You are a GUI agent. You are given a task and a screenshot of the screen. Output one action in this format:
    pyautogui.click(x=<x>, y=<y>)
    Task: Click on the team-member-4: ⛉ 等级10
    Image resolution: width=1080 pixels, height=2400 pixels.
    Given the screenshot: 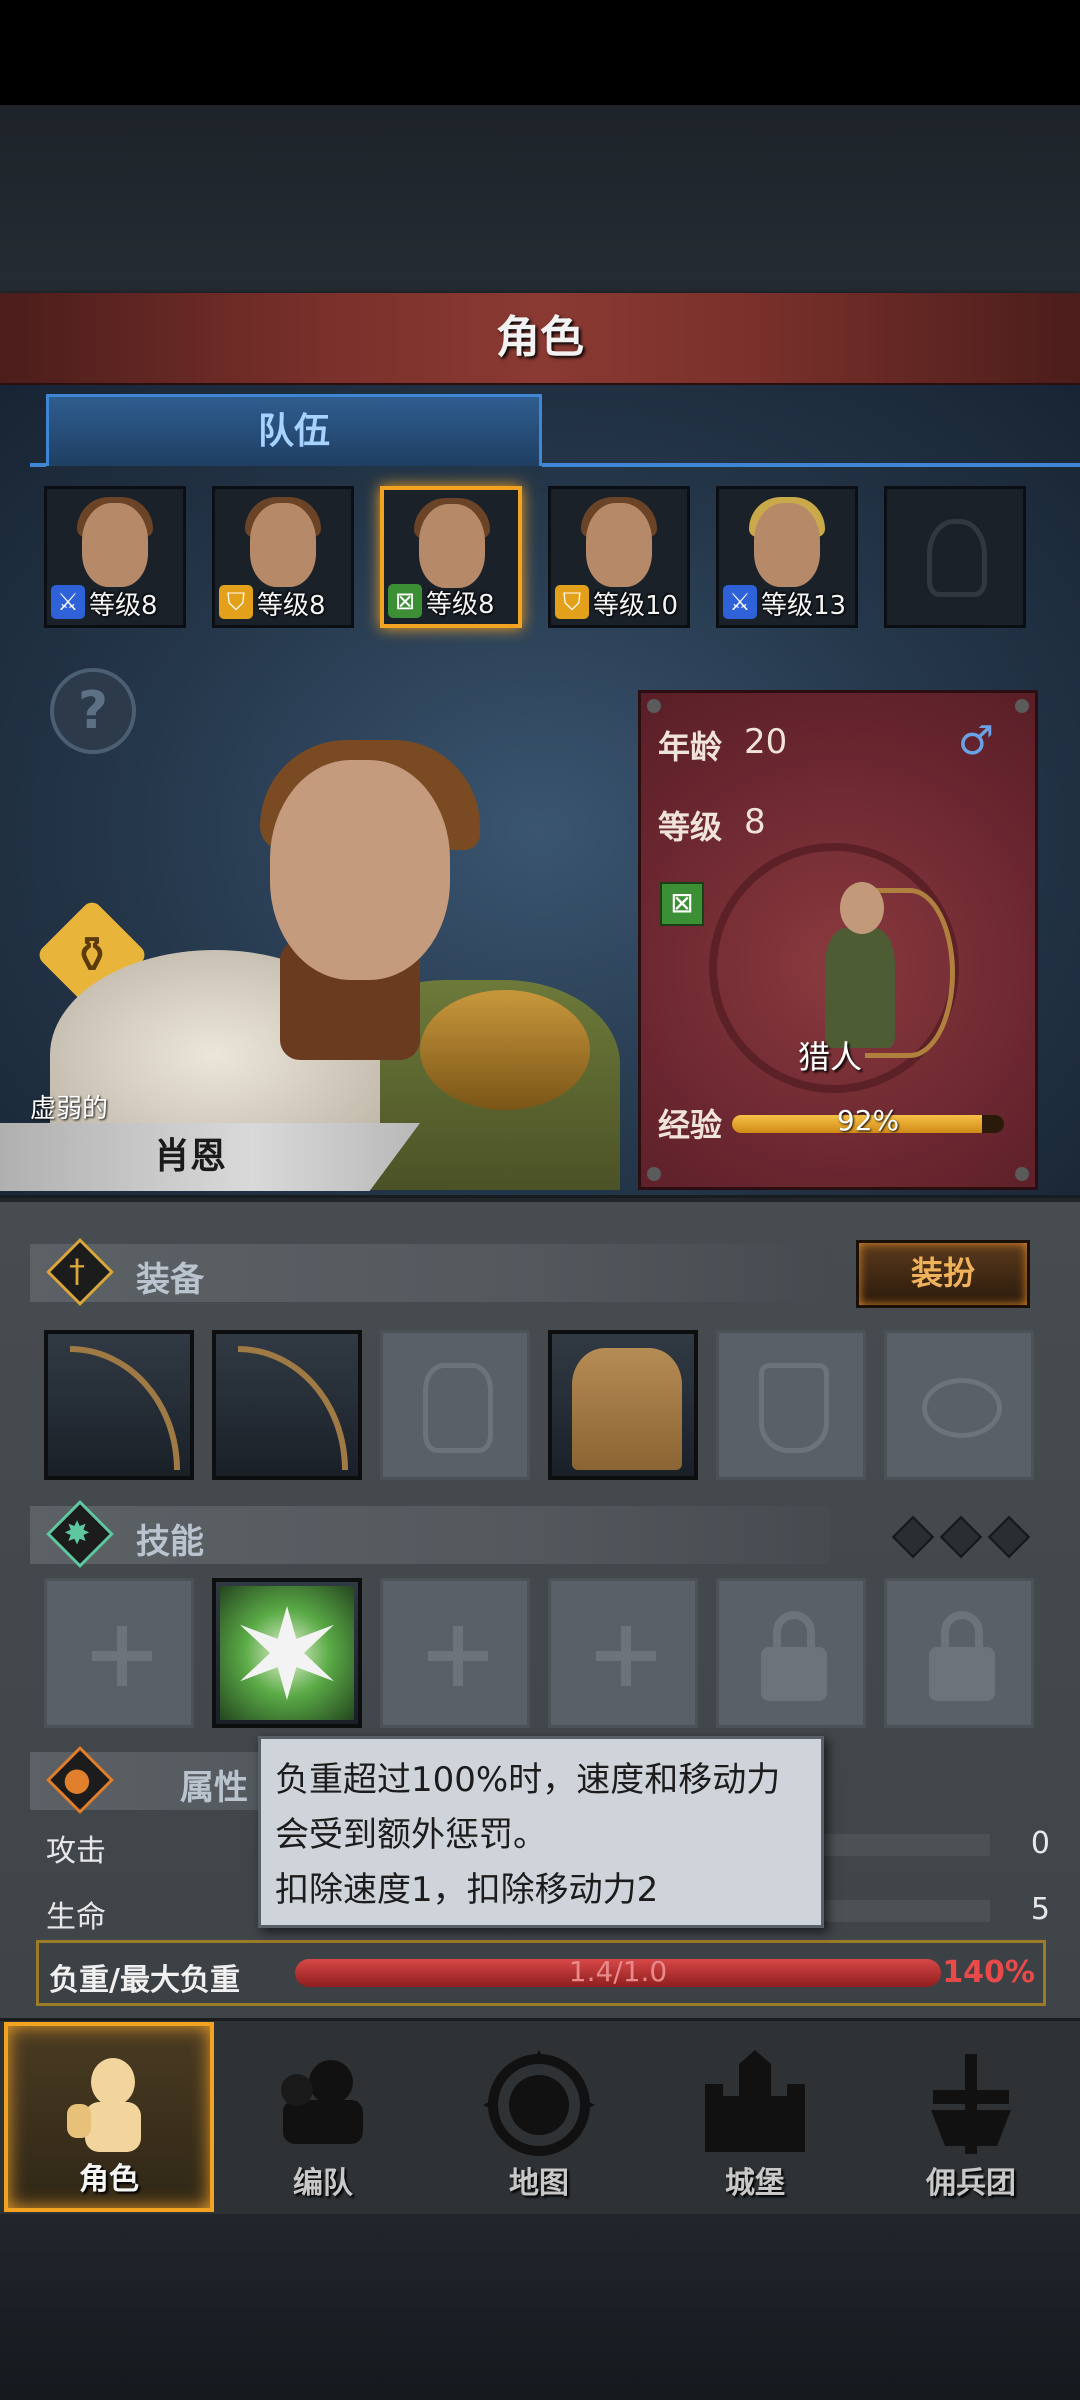 What is the action you would take?
    pyautogui.click(x=619, y=557)
    